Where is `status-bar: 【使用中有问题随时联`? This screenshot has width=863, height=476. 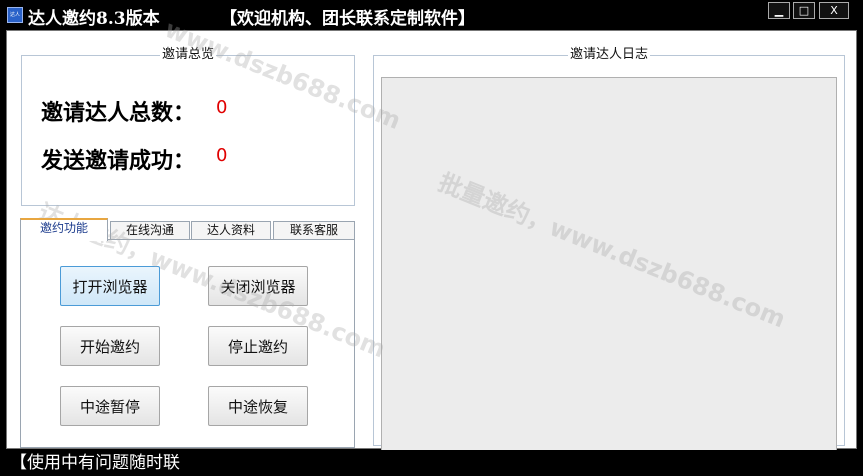 status-bar: 【使用中有问题随时联 is located at coordinates (431, 463).